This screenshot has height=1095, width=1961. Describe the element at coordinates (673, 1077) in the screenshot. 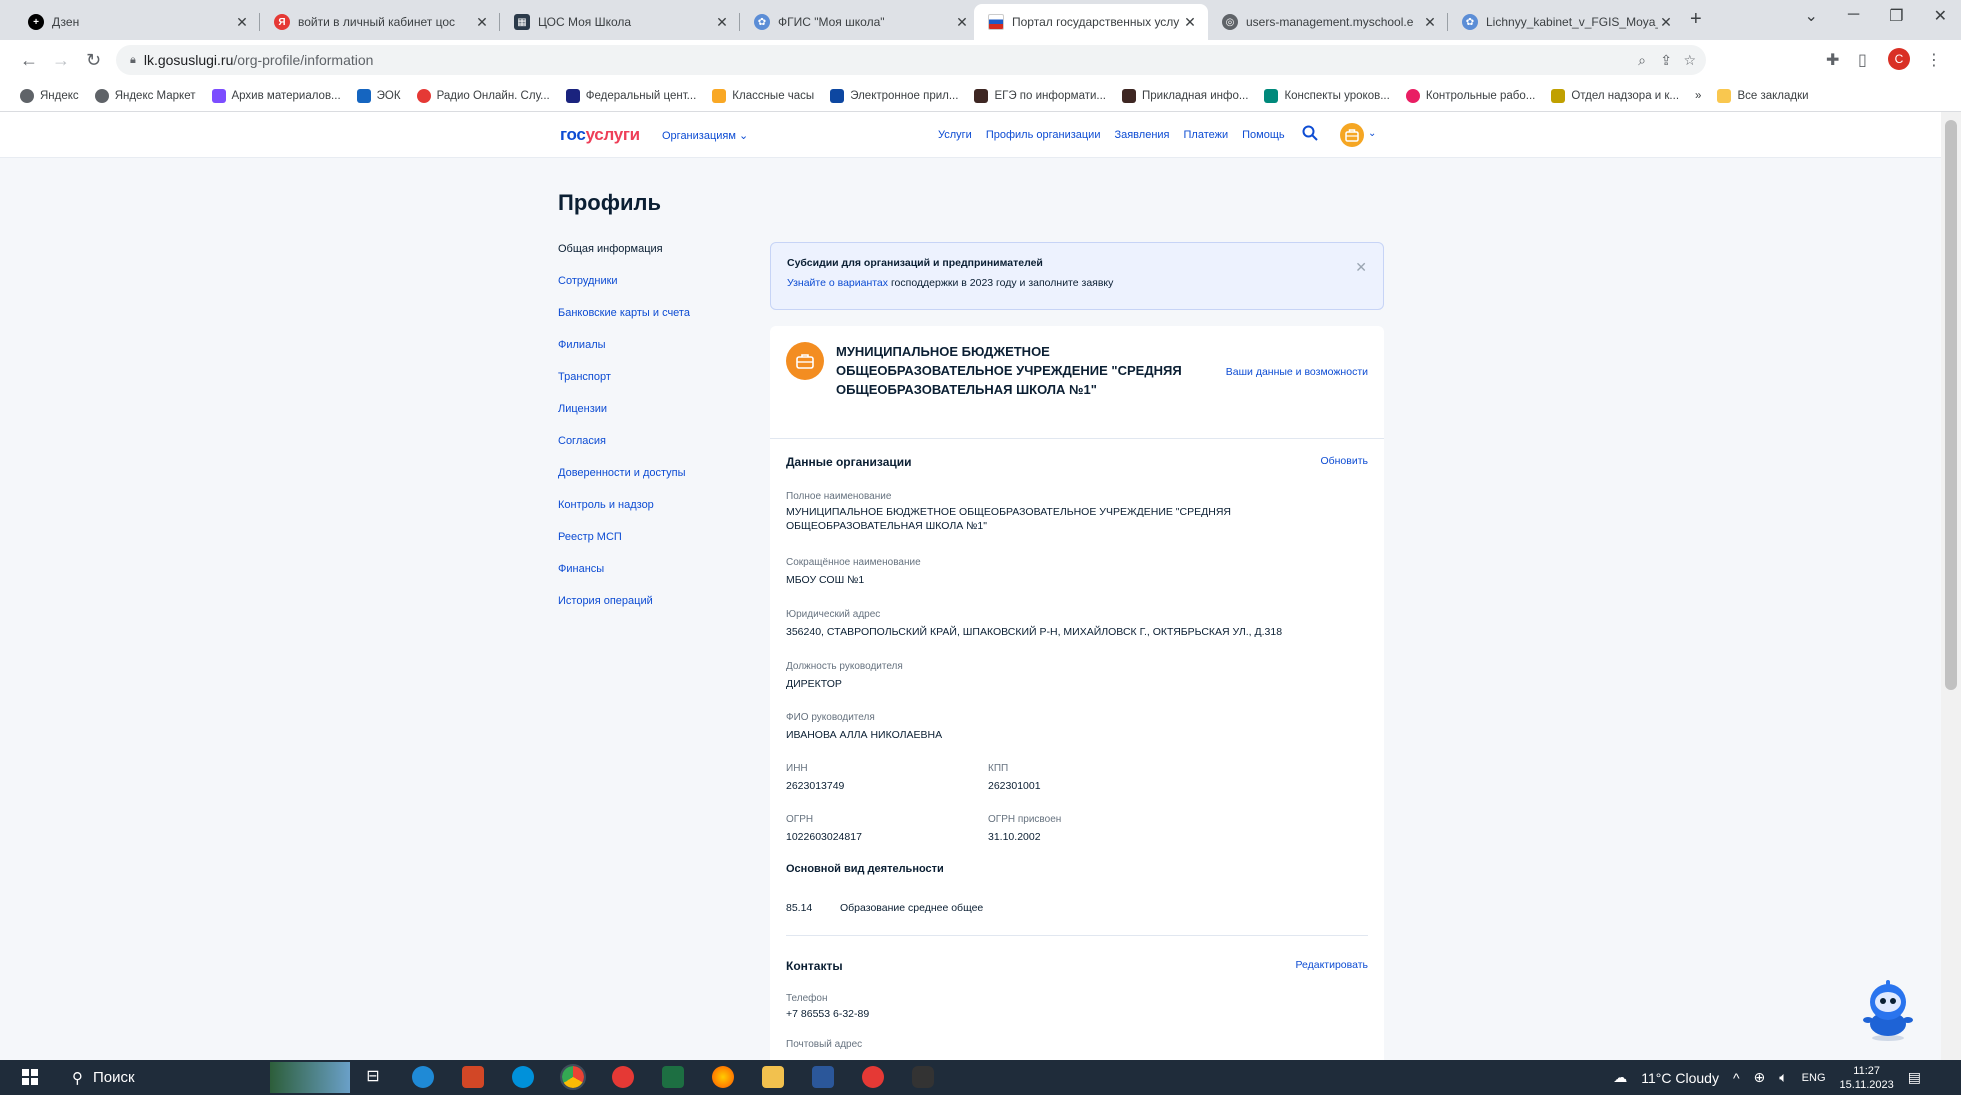

I see `excel-icon` at that location.